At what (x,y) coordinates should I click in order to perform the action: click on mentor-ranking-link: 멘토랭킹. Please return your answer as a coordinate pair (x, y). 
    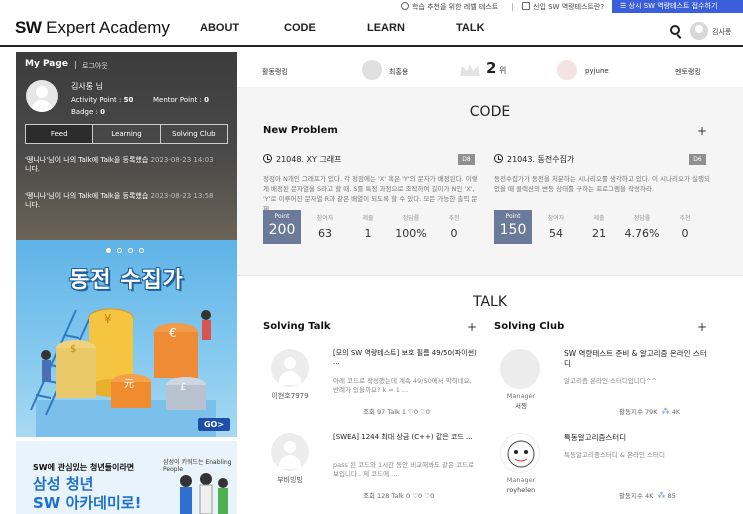
    Looking at the image, I should click on (688, 72).